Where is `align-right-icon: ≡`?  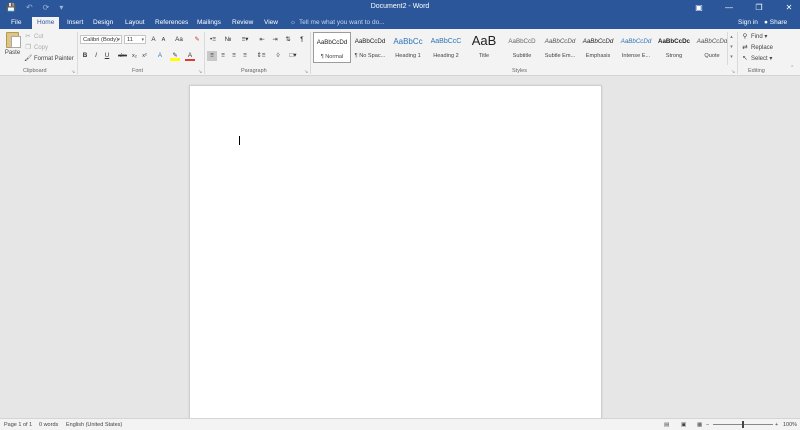
align-right-icon: ≡ is located at coordinates (234, 56).